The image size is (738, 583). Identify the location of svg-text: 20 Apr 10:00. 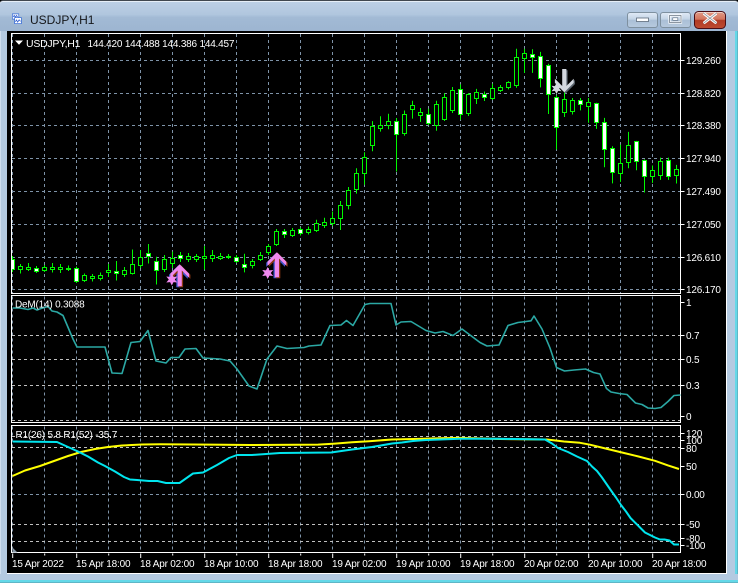
(615, 564).